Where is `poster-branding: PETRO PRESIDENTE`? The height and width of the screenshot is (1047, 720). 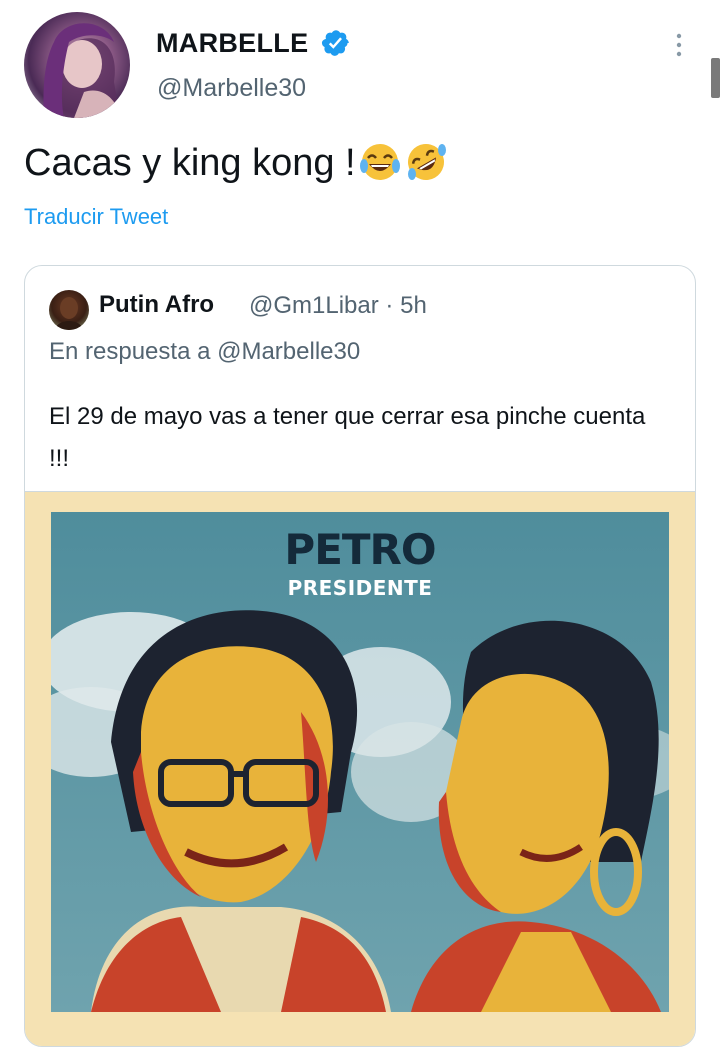
poster-branding: PETRO PRESIDENTE is located at coordinates (360, 564).